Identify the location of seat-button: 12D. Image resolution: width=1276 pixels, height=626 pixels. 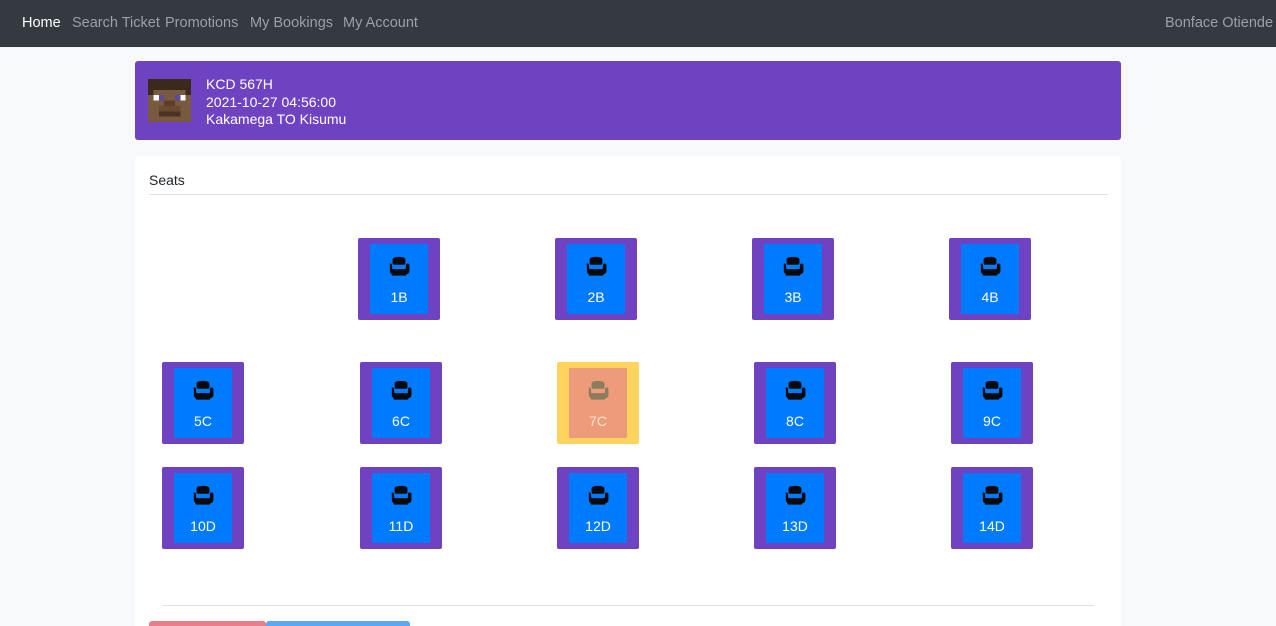
(598, 508).